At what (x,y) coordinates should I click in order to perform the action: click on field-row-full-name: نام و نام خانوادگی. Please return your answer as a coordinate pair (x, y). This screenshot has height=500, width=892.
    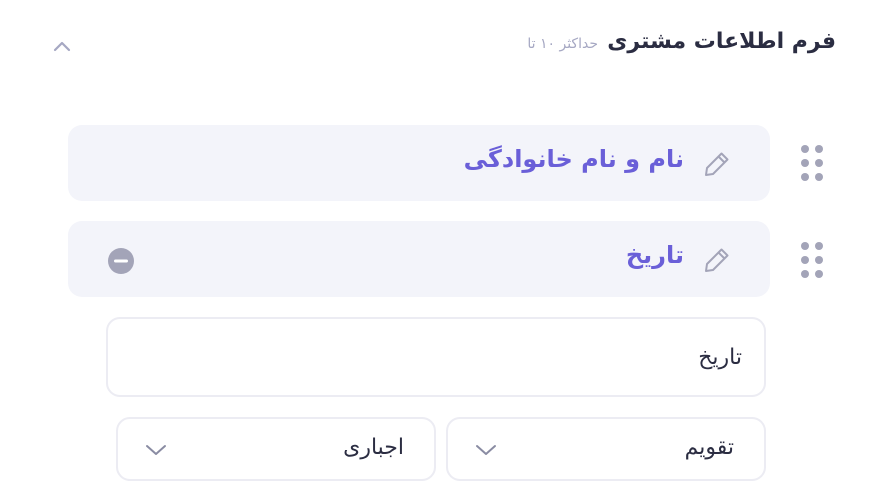
    Looking at the image, I should click on (419, 163).